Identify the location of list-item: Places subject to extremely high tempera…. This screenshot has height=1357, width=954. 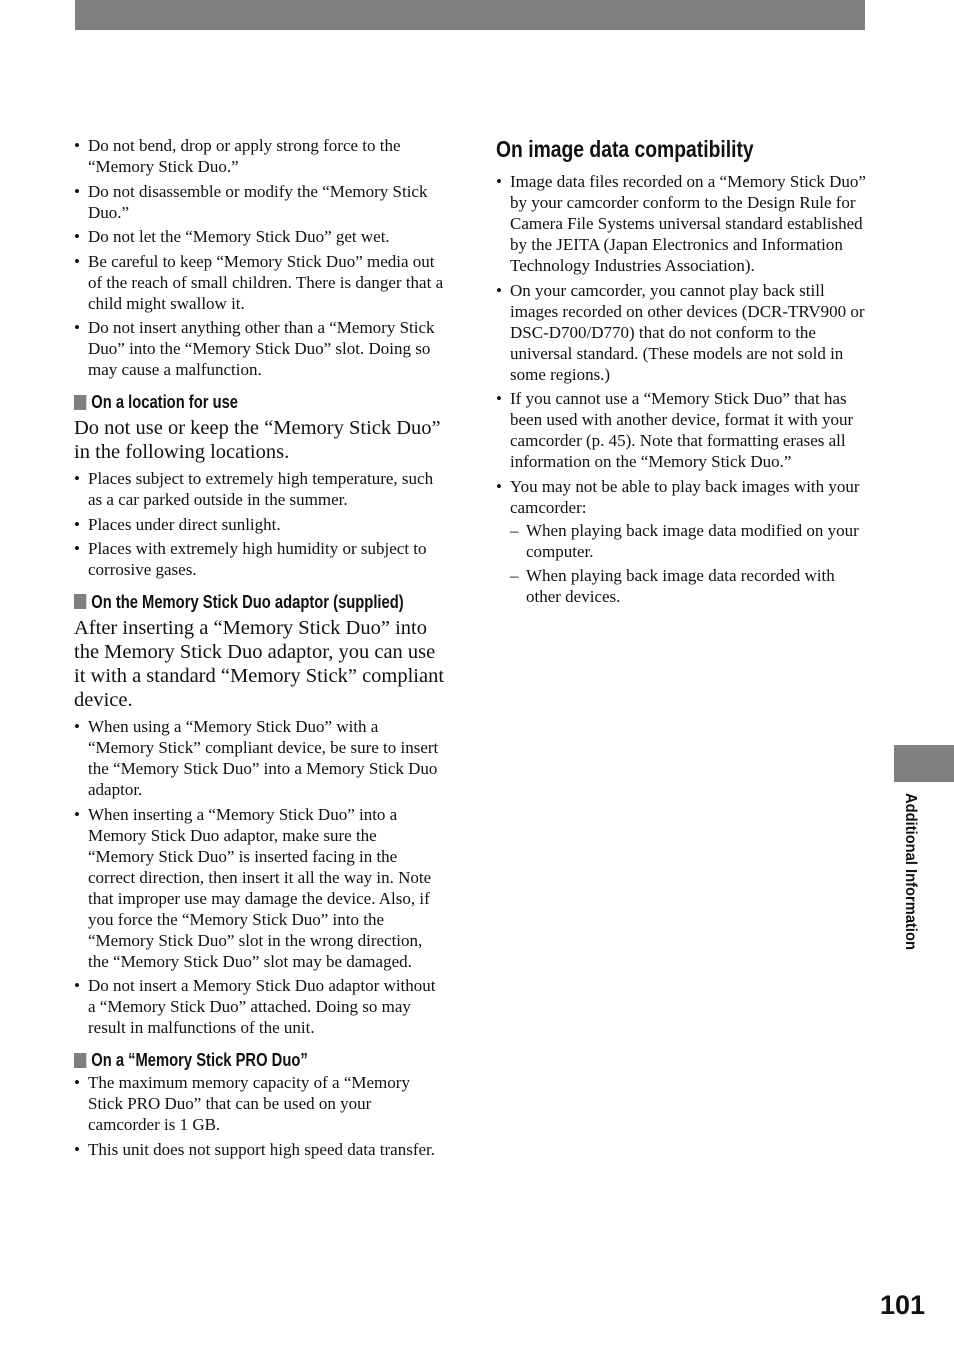
(260, 489).